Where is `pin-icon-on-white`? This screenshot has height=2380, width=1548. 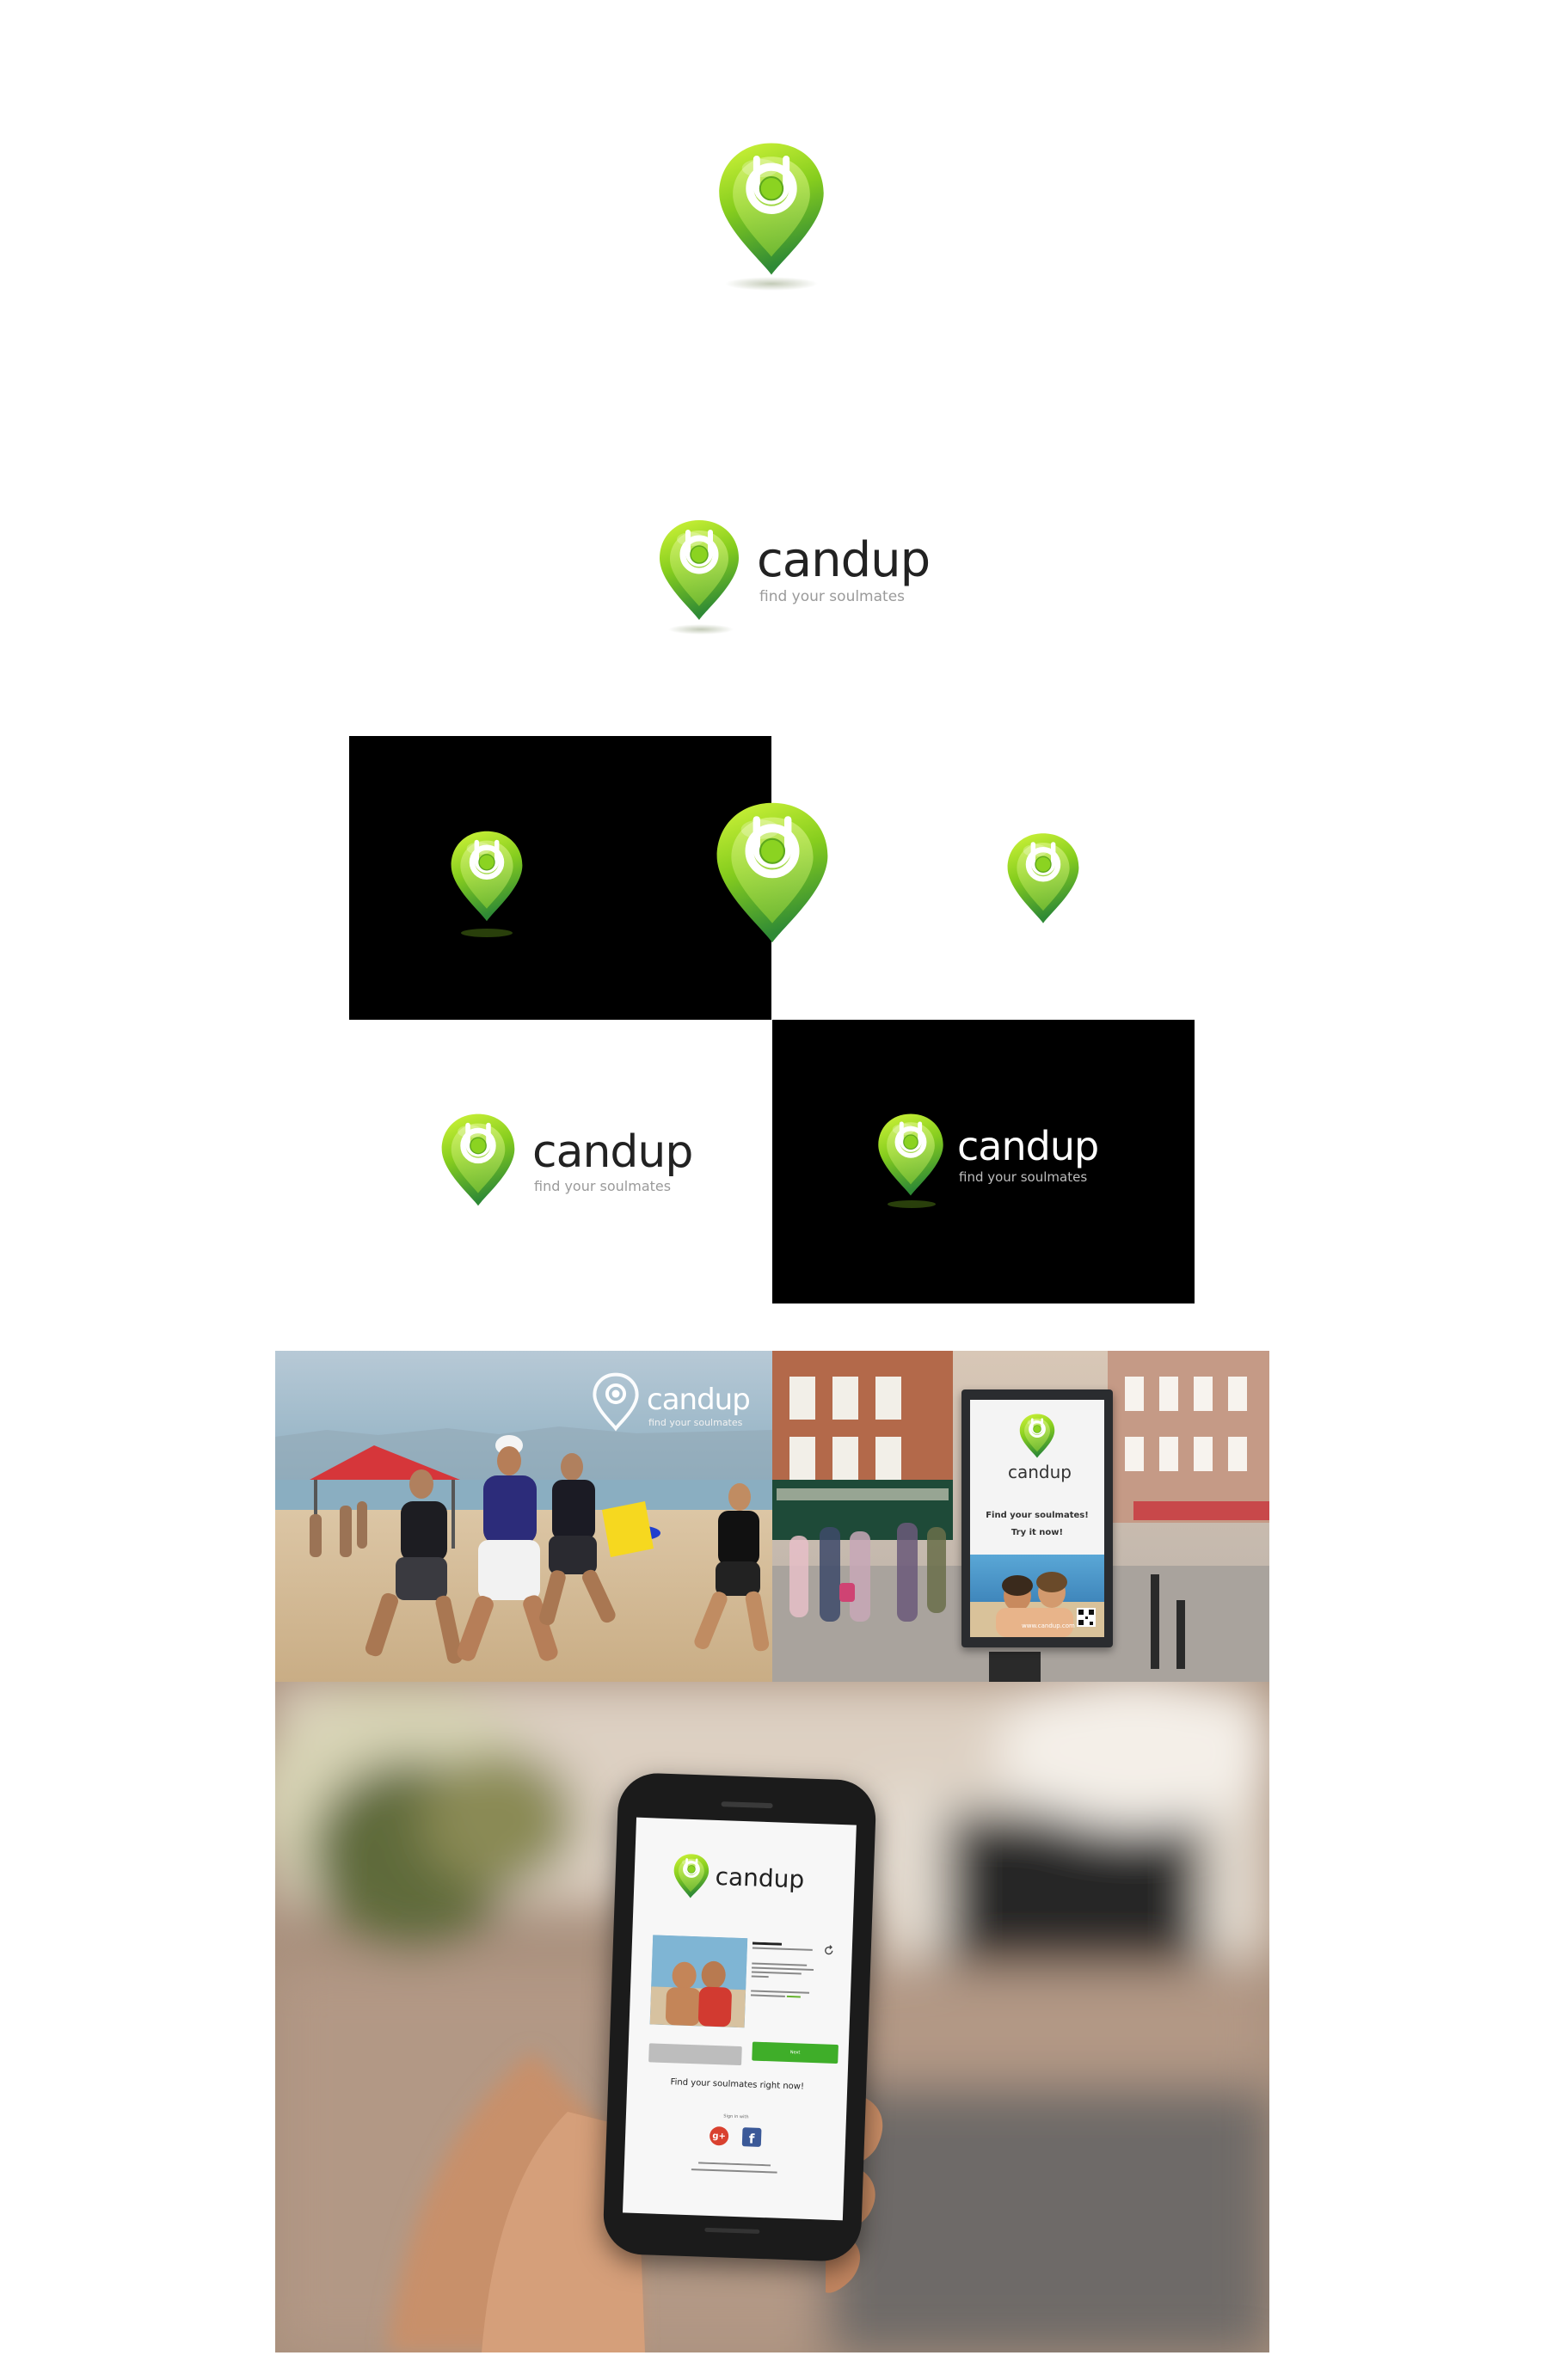 pin-icon-on-white is located at coordinates (1043, 878).